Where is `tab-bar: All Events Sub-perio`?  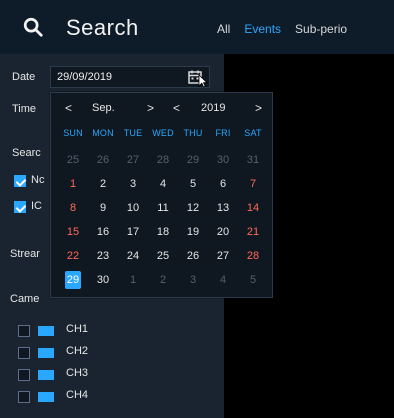 tab-bar: All Events Sub-perio is located at coordinates (282, 27).